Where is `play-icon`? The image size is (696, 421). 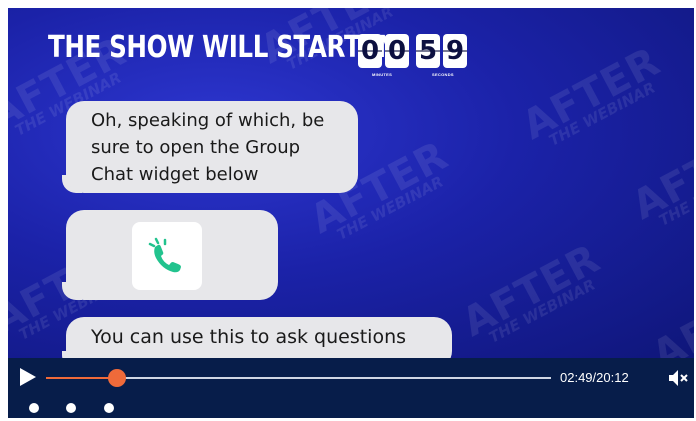
play-icon is located at coordinates (28, 377).